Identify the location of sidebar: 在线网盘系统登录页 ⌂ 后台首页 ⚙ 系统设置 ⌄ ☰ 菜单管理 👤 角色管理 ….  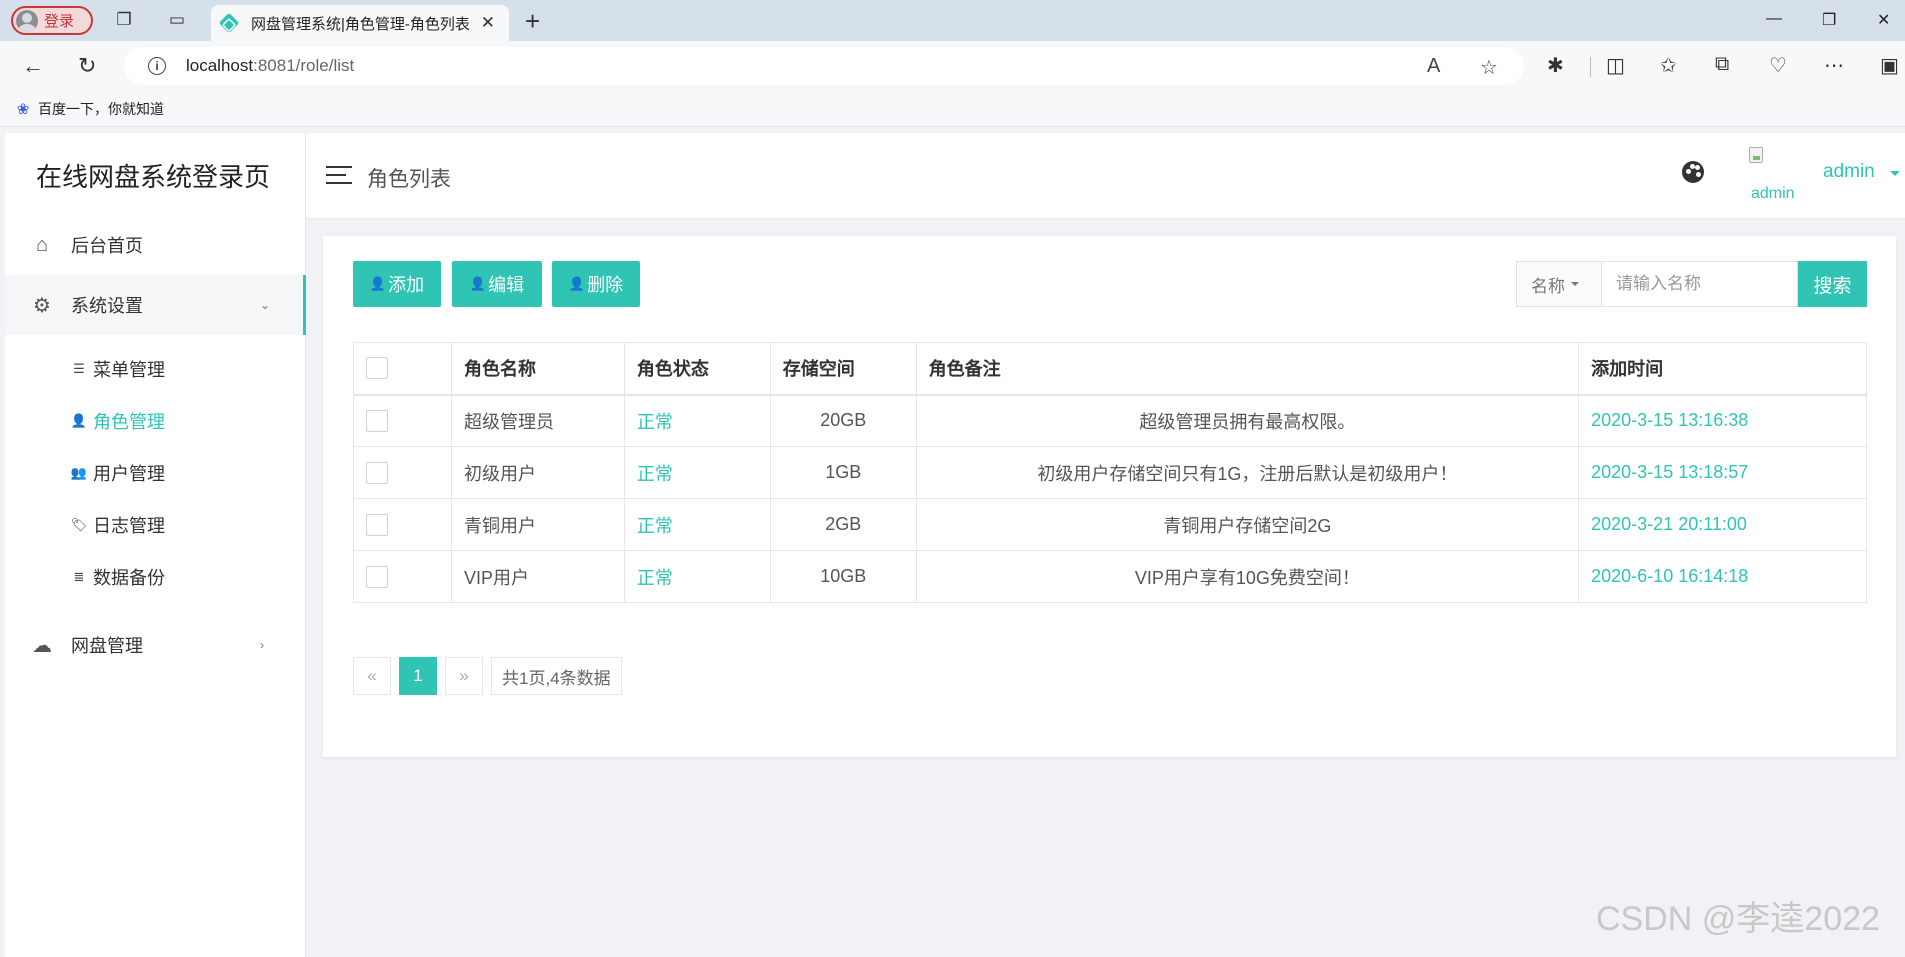
(155, 545).